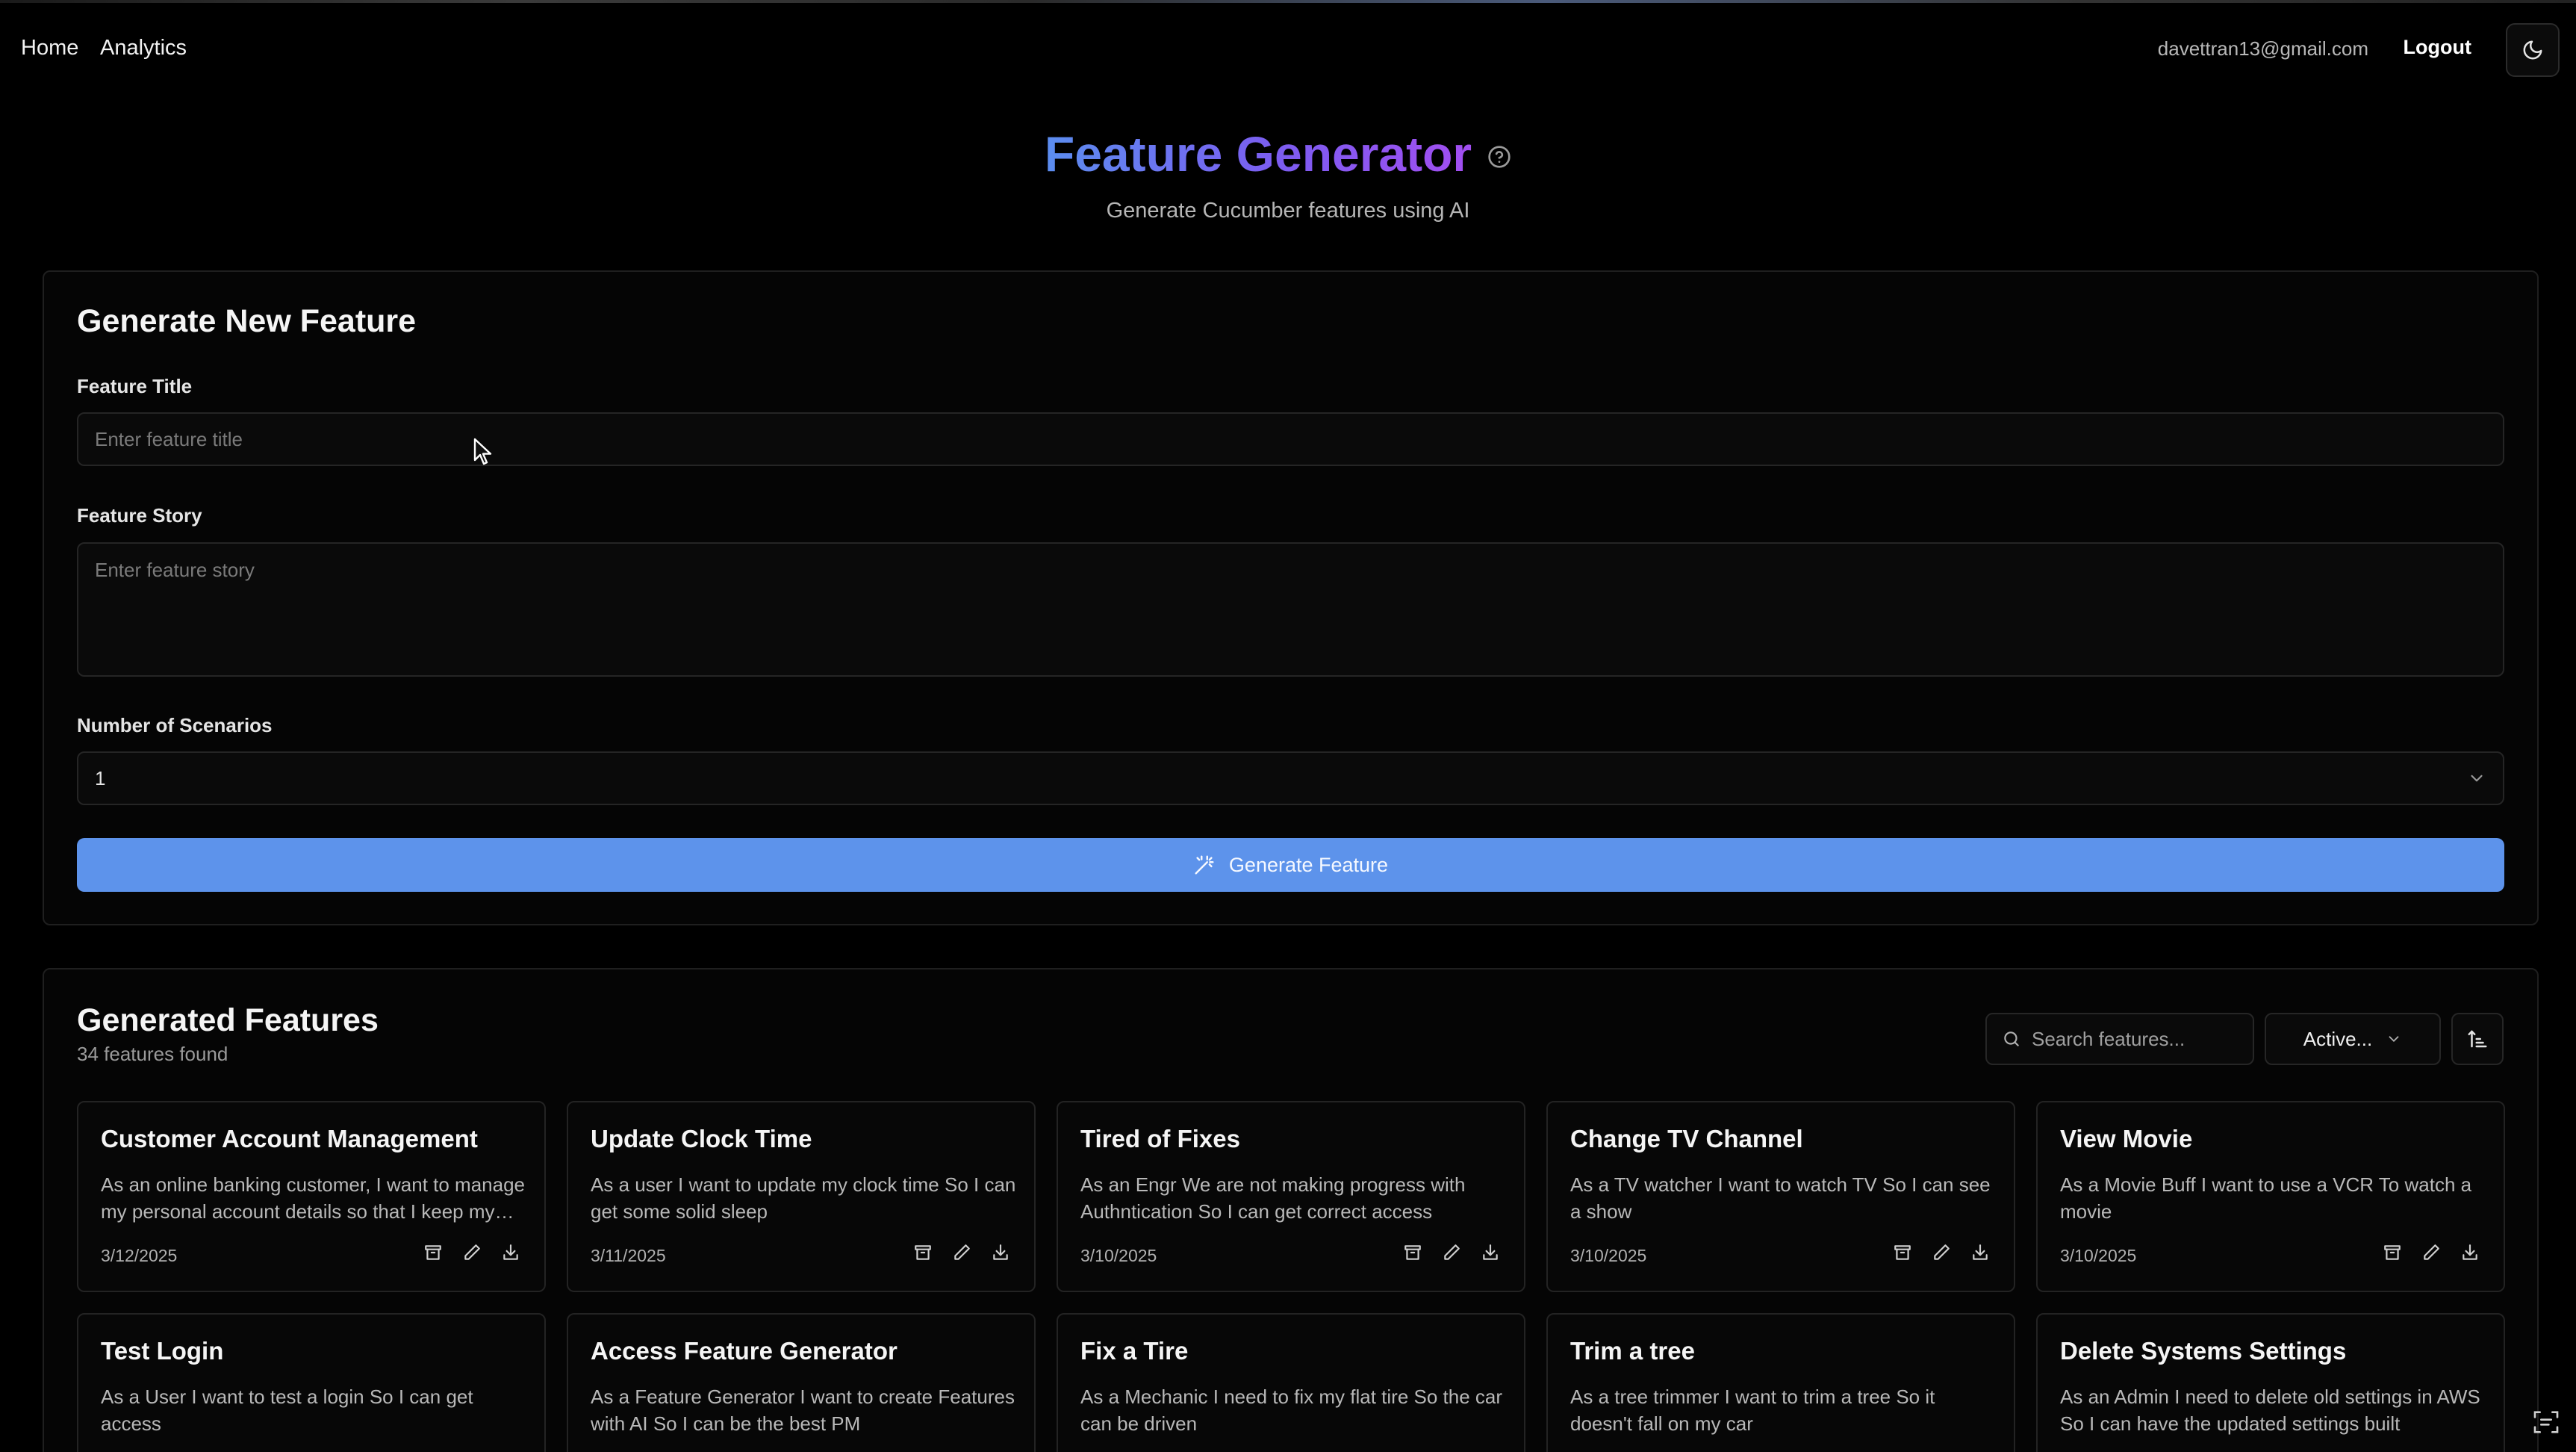 The width and height of the screenshot is (2576, 1452). I want to click on user-email: davettran13@gmail.com, so click(2262, 48).